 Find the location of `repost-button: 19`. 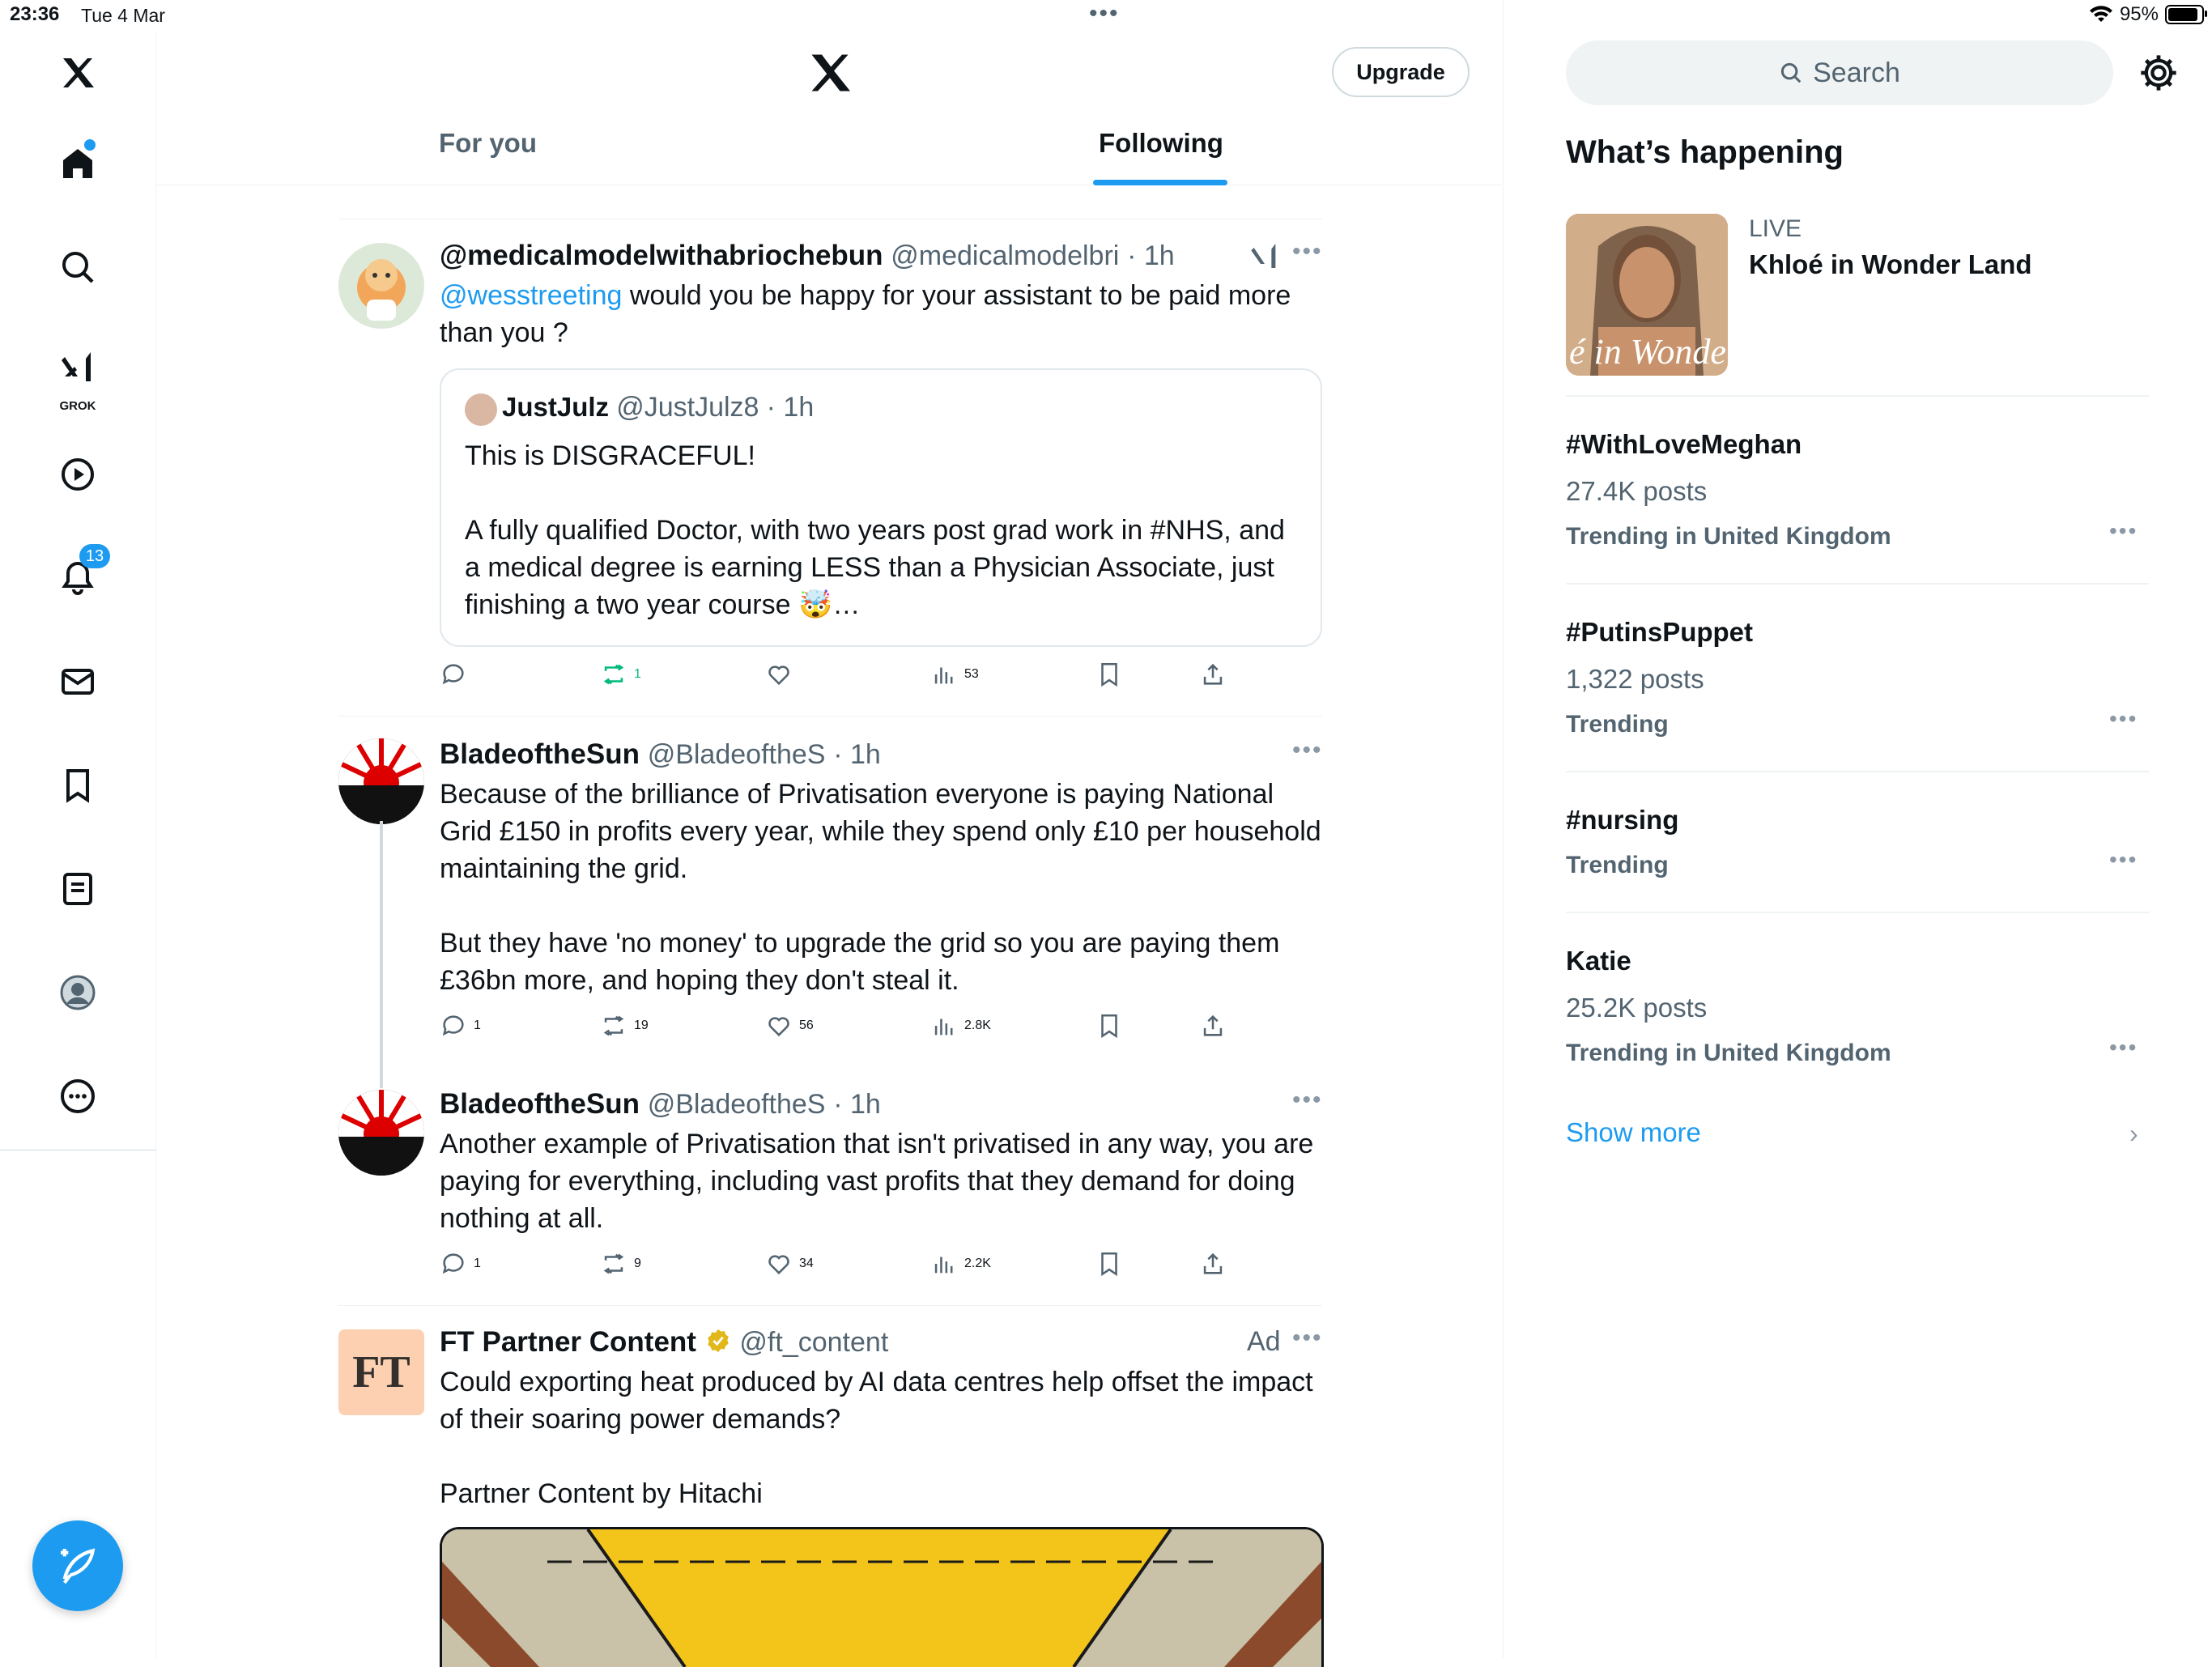

repost-button: 19 is located at coordinates (624, 1026).